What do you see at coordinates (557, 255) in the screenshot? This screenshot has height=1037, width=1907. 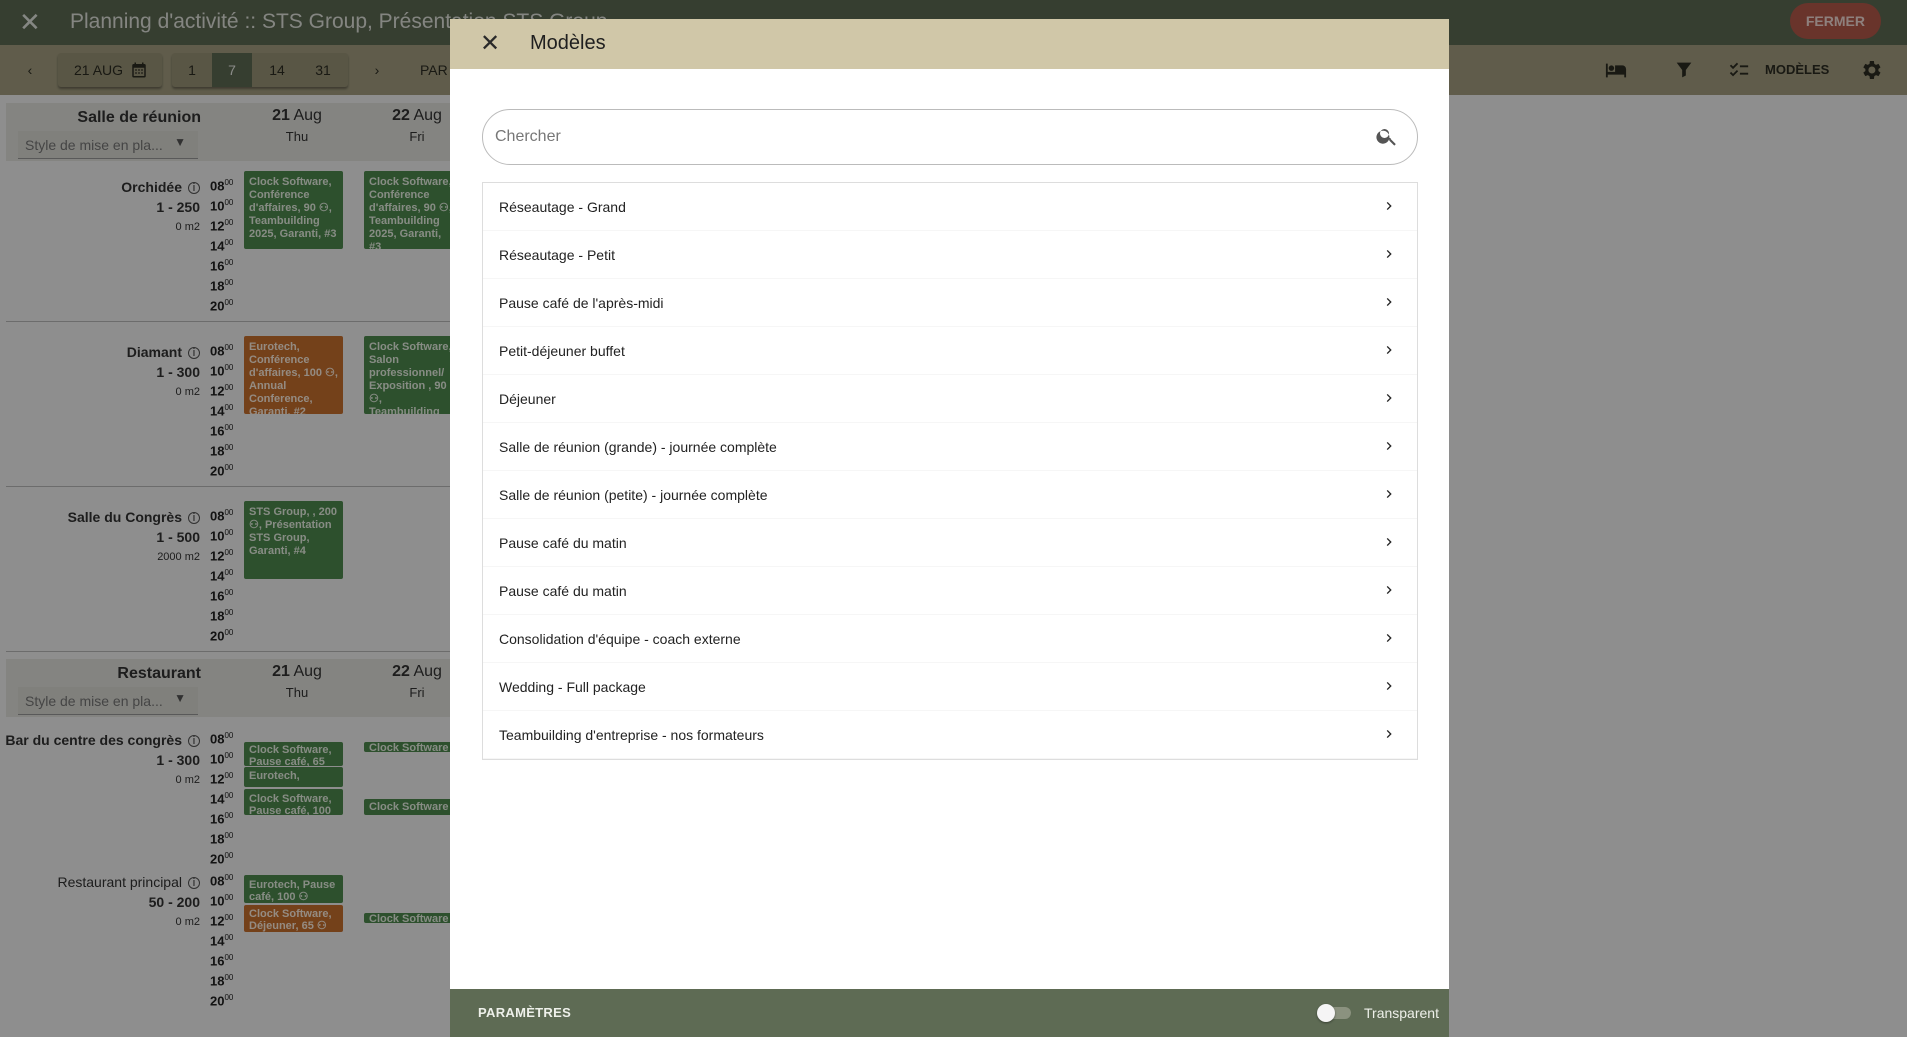 I see `model-item-label: Réseautage - Petit` at bounding box center [557, 255].